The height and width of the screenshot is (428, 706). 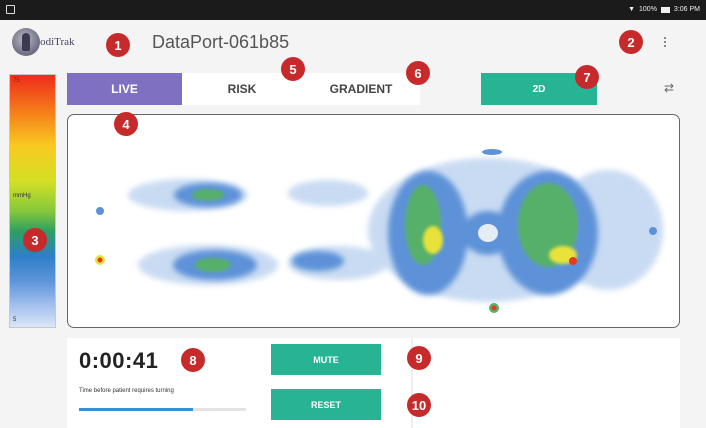 What do you see at coordinates (126, 124) in the screenshot?
I see `callout-badge: 4` at bounding box center [126, 124].